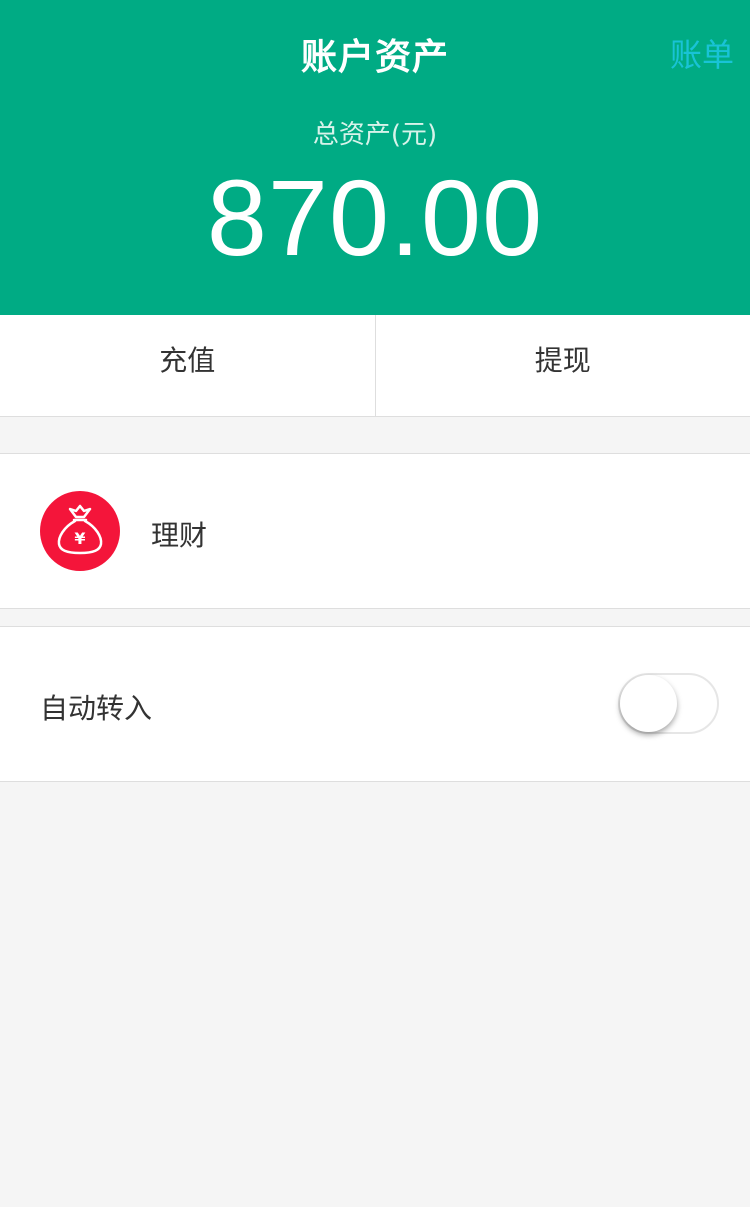  Describe the element at coordinates (375, 217) in the screenshot. I see `total-assets-amount: 870.00` at that location.